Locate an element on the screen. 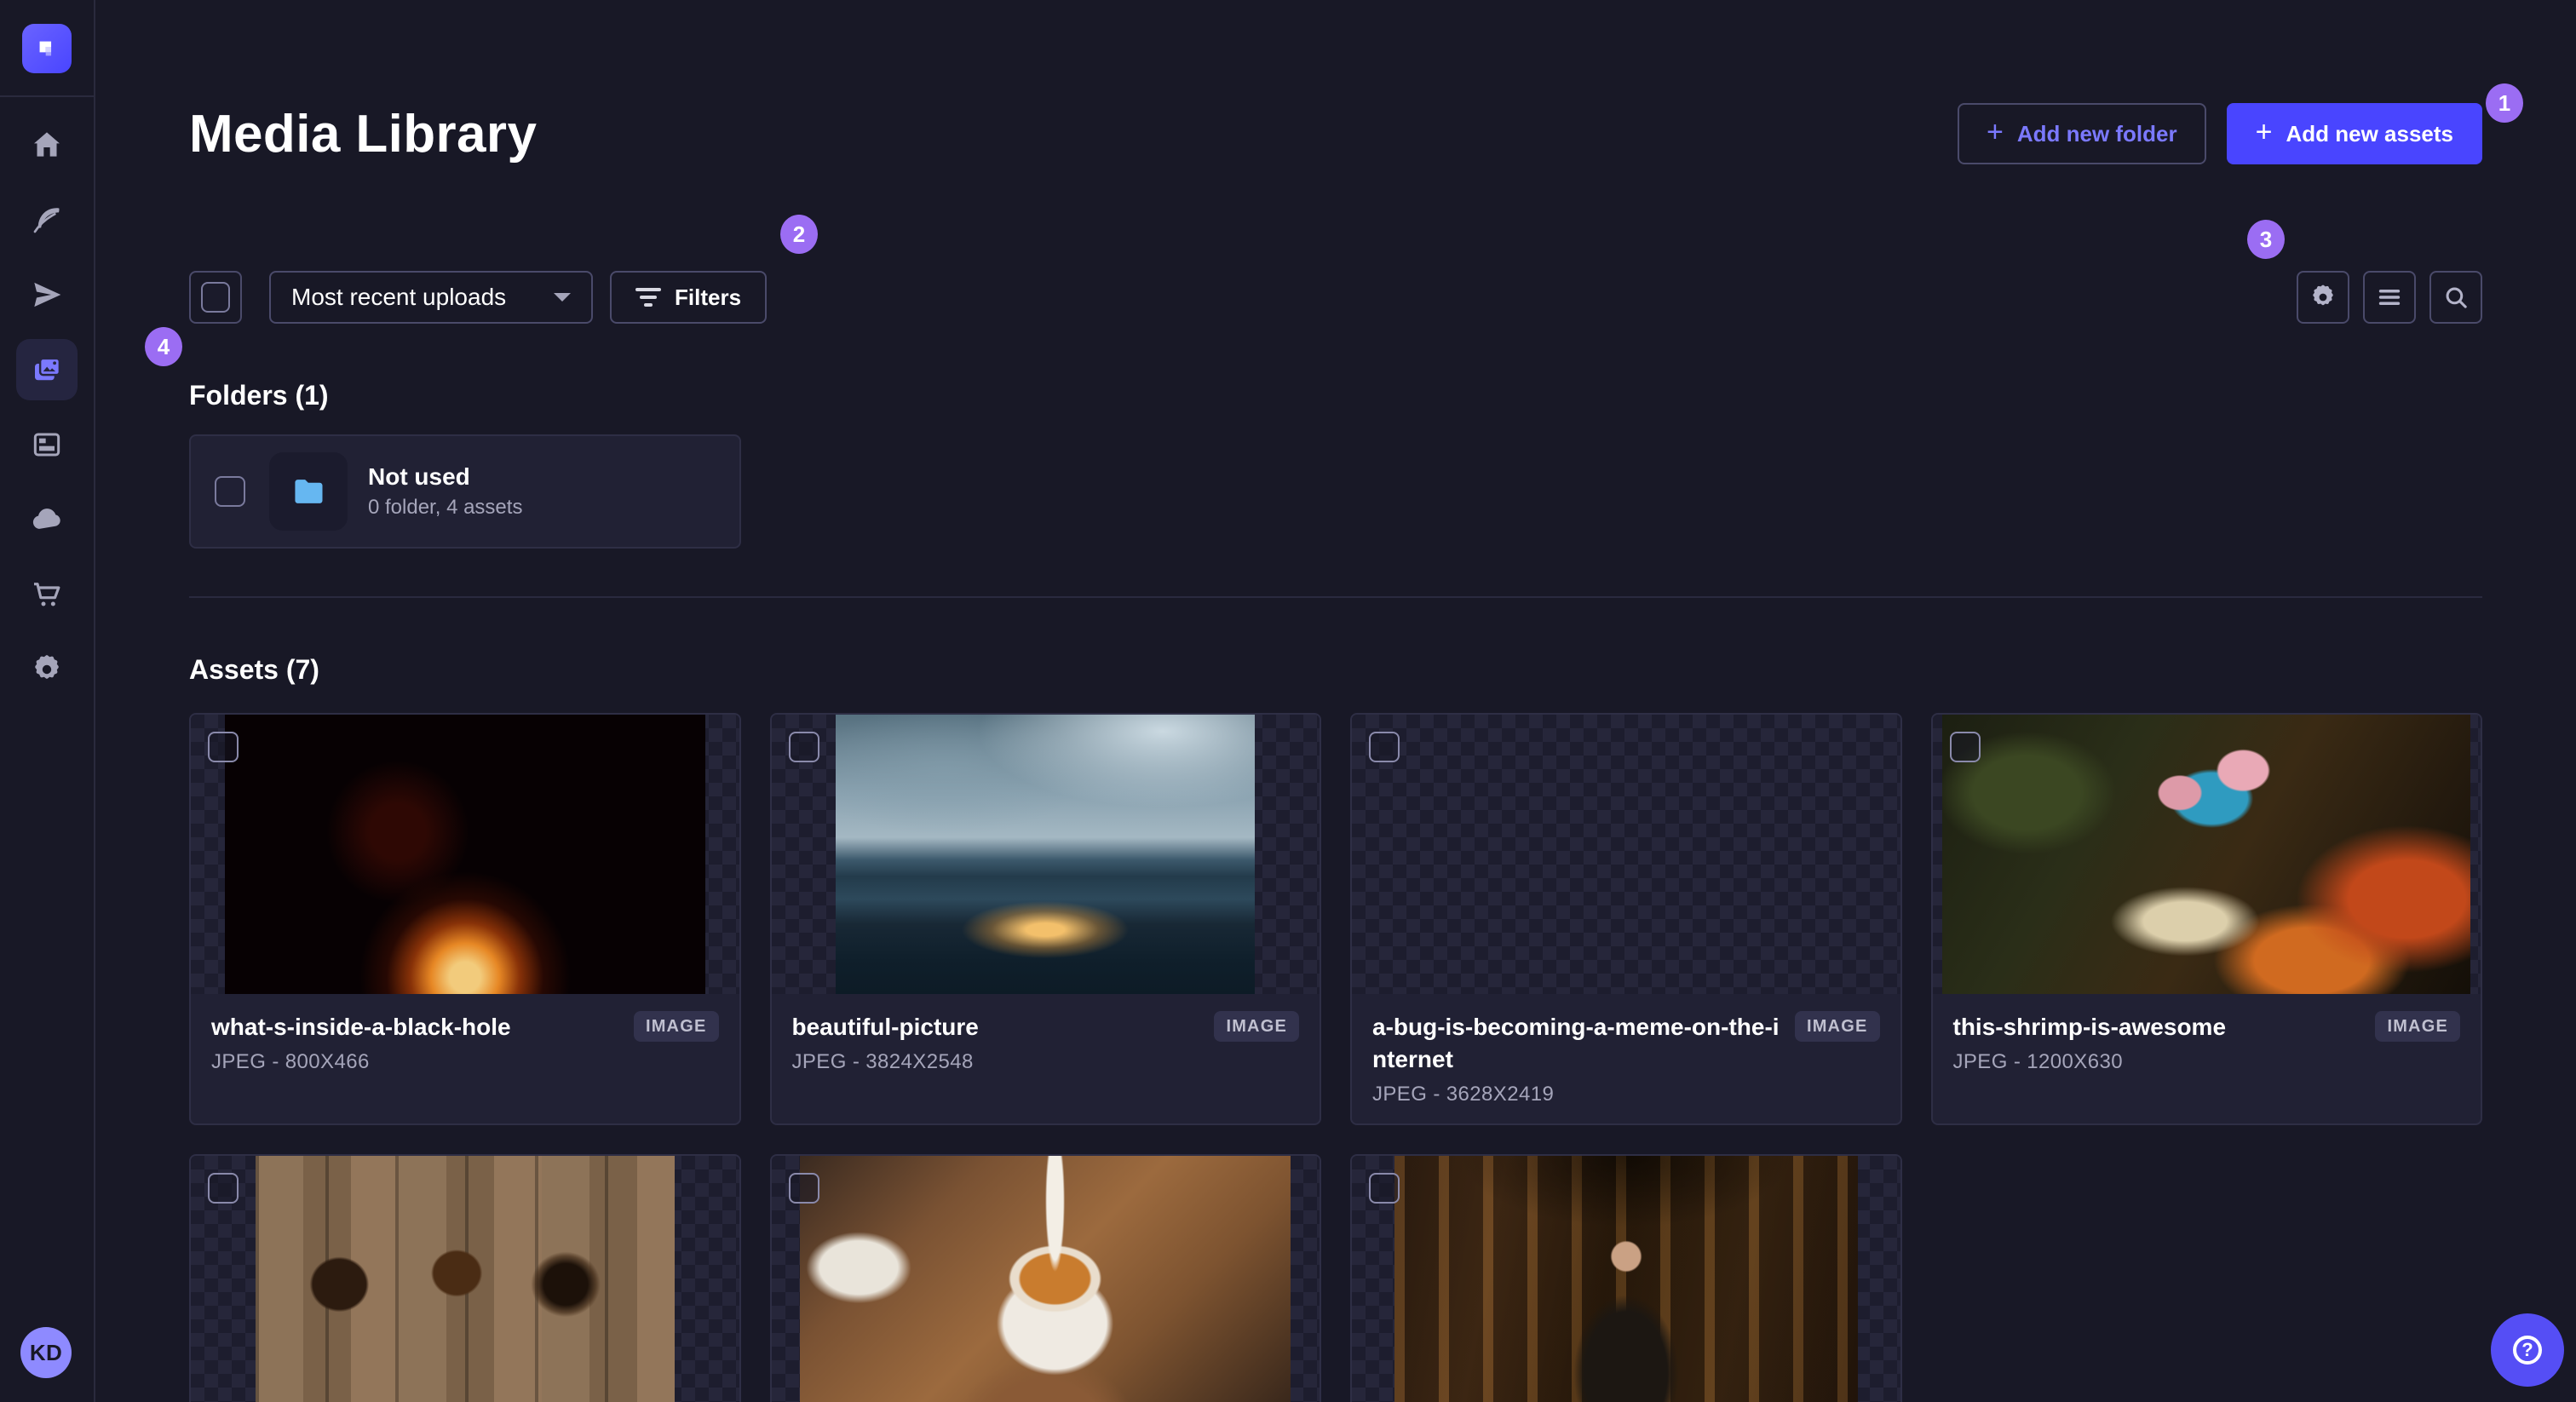  help-button: ? is located at coordinates (2527, 1350).